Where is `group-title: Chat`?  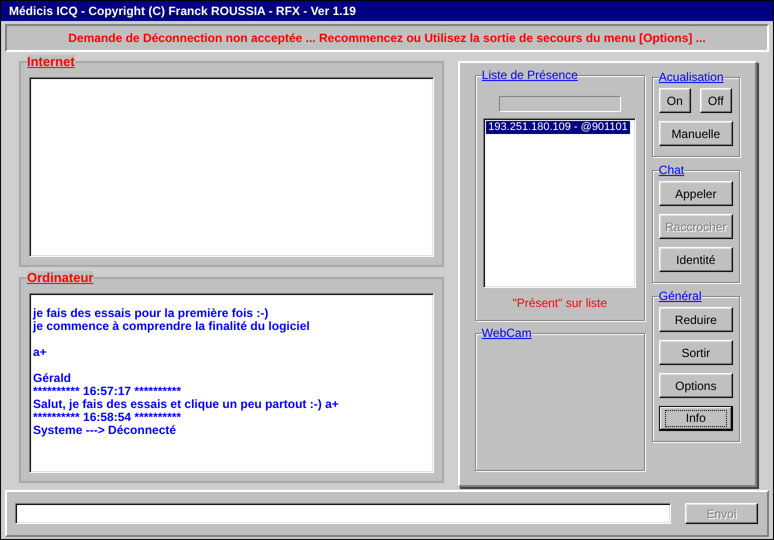 group-title: Chat is located at coordinates (671, 170).